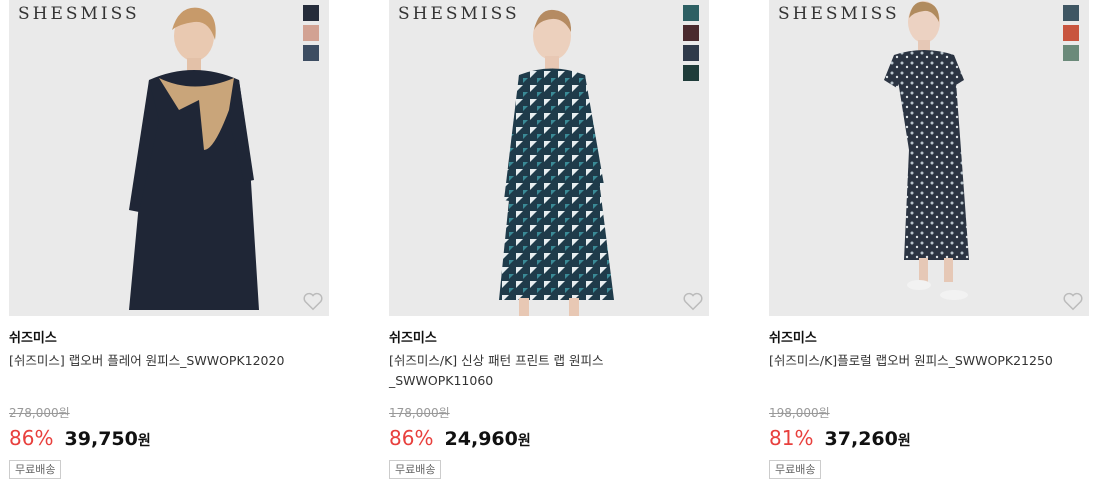 The height and width of the screenshot is (500, 1096). What do you see at coordinates (928, 361) in the screenshot?
I see `product-title: [쉬즈미스/K]플로럴 랩오버 원피스_SWWOPK21250` at bounding box center [928, 361].